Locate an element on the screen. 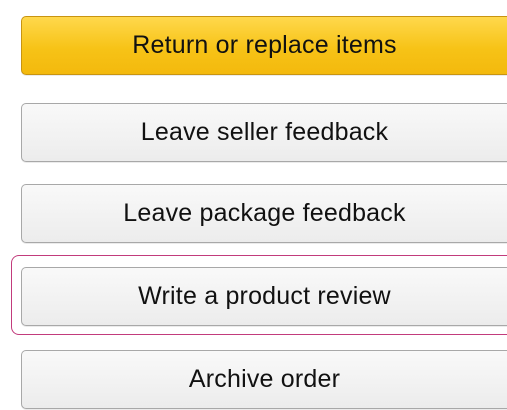 The image size is (507, 410). write-product-review-button: Write a product review is located at coordinates (264, 296).